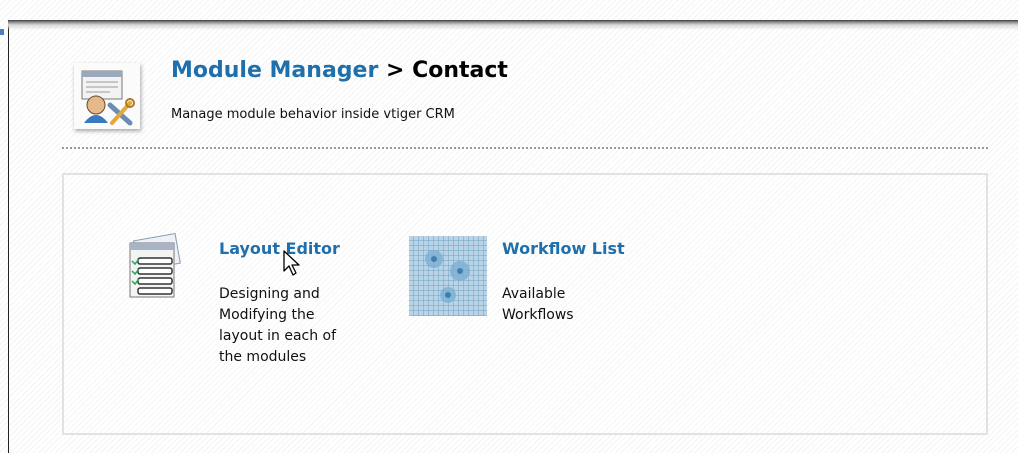 The height and width of the screenshot is (453, 1018). What do you see at coordinates (293, 264) in the screenshot?
I see `mouse-pointer-icon` at bounding box center [293, 264].